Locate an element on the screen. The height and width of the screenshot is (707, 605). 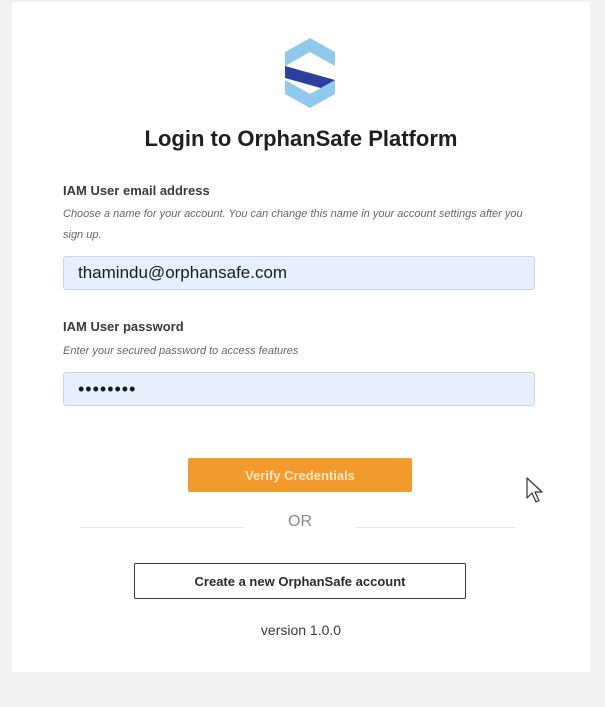
divider-left is located at coordinates (162, 527).